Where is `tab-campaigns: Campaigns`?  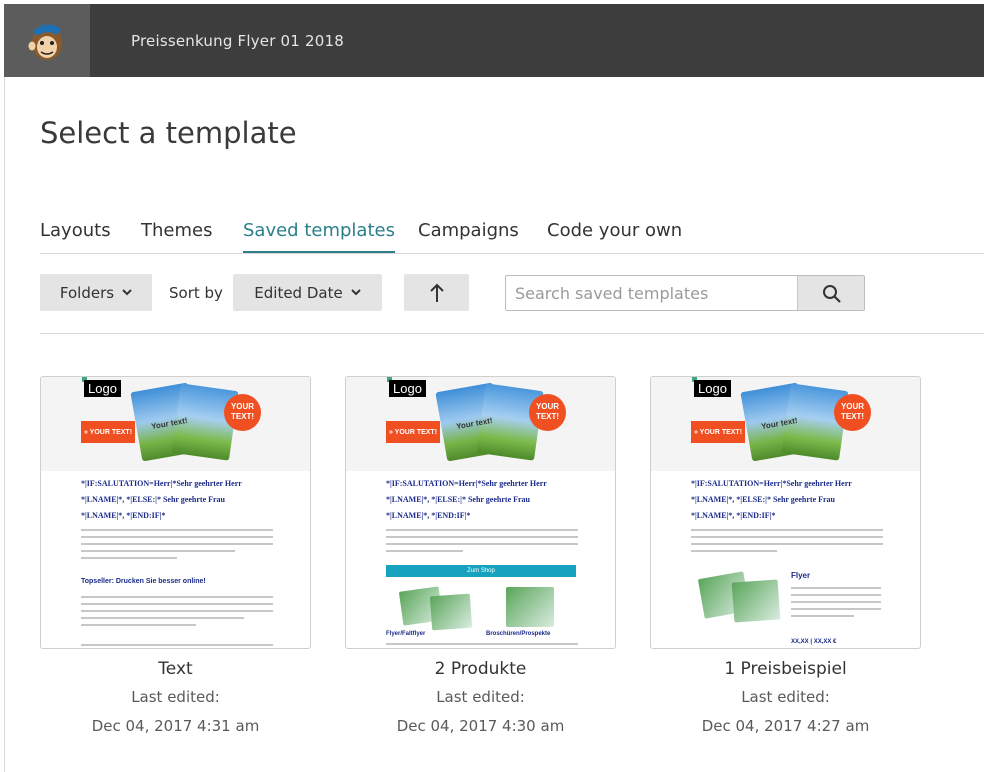 tab-campaigns: Campaigns is located at coordinates (468, 237).